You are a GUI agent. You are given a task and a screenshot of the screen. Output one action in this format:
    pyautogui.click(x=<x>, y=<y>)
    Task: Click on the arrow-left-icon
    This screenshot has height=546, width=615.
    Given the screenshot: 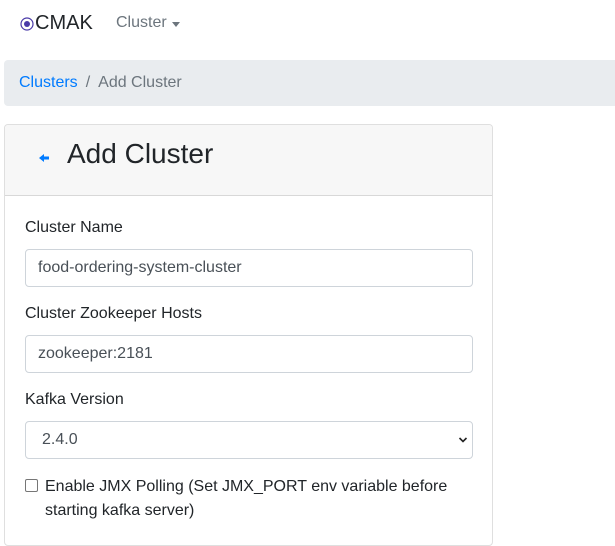 What is the action you would take?
    pyautogui.click(x=44, y=158)
    